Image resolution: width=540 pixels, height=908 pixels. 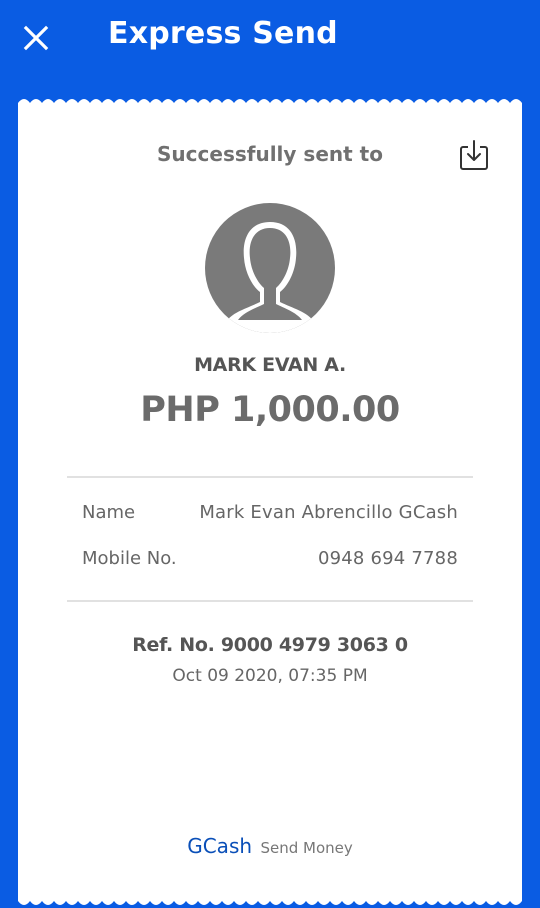 What do you see at coordinates (270, 154) in the screenshot?
I see `success-heading: Successfully sent to` at bounding box center [270, 154].